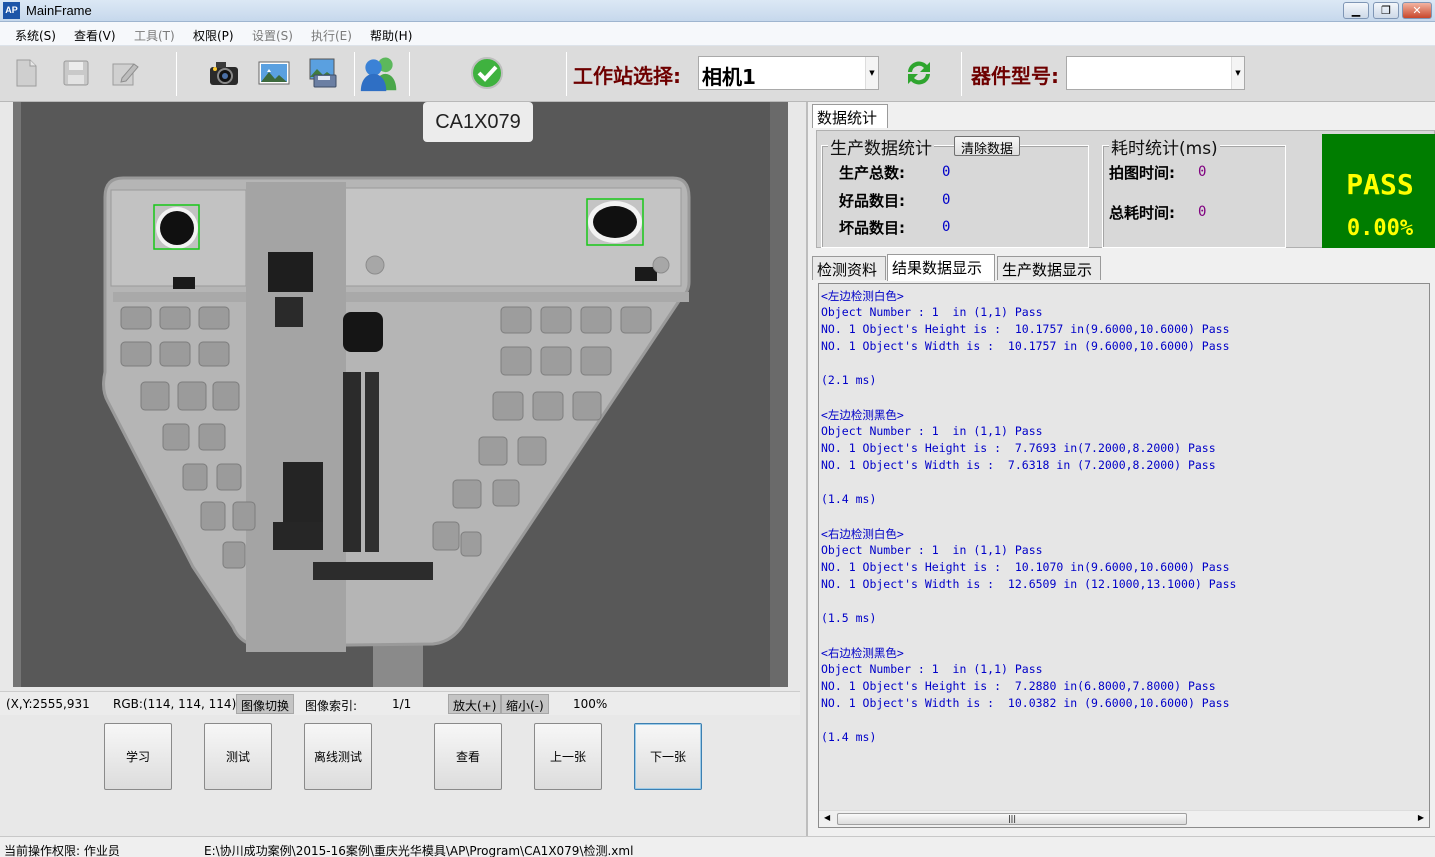 This screenshot has width=1435, height=857. I want to click on image-icon, so click(274, 73).